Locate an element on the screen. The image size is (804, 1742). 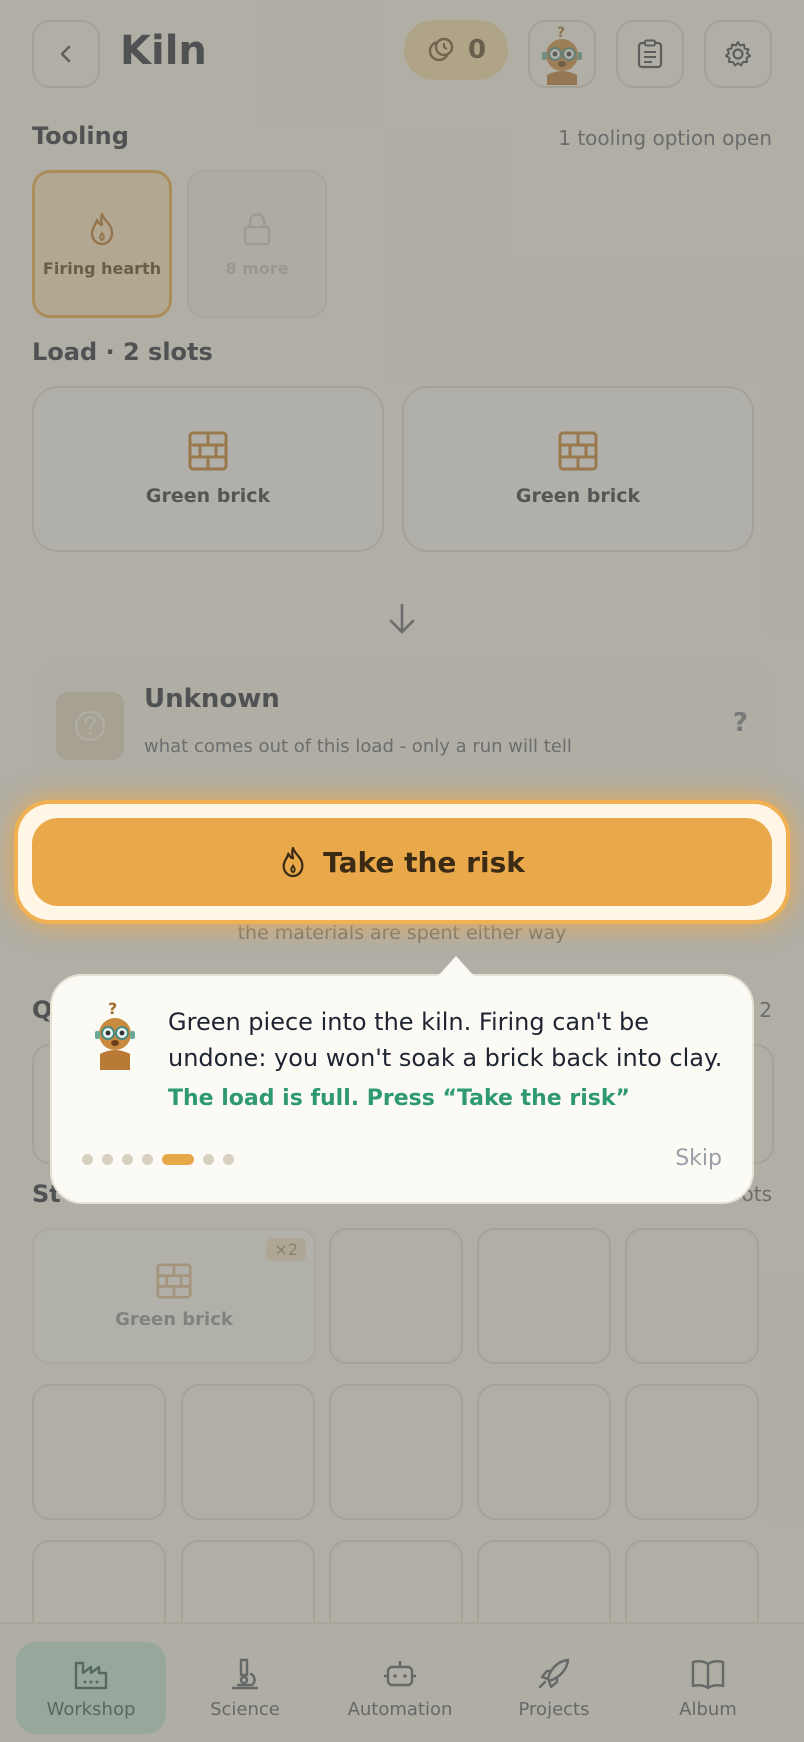
stock-item-label: Green brick is located at coordinates (174, 1319).